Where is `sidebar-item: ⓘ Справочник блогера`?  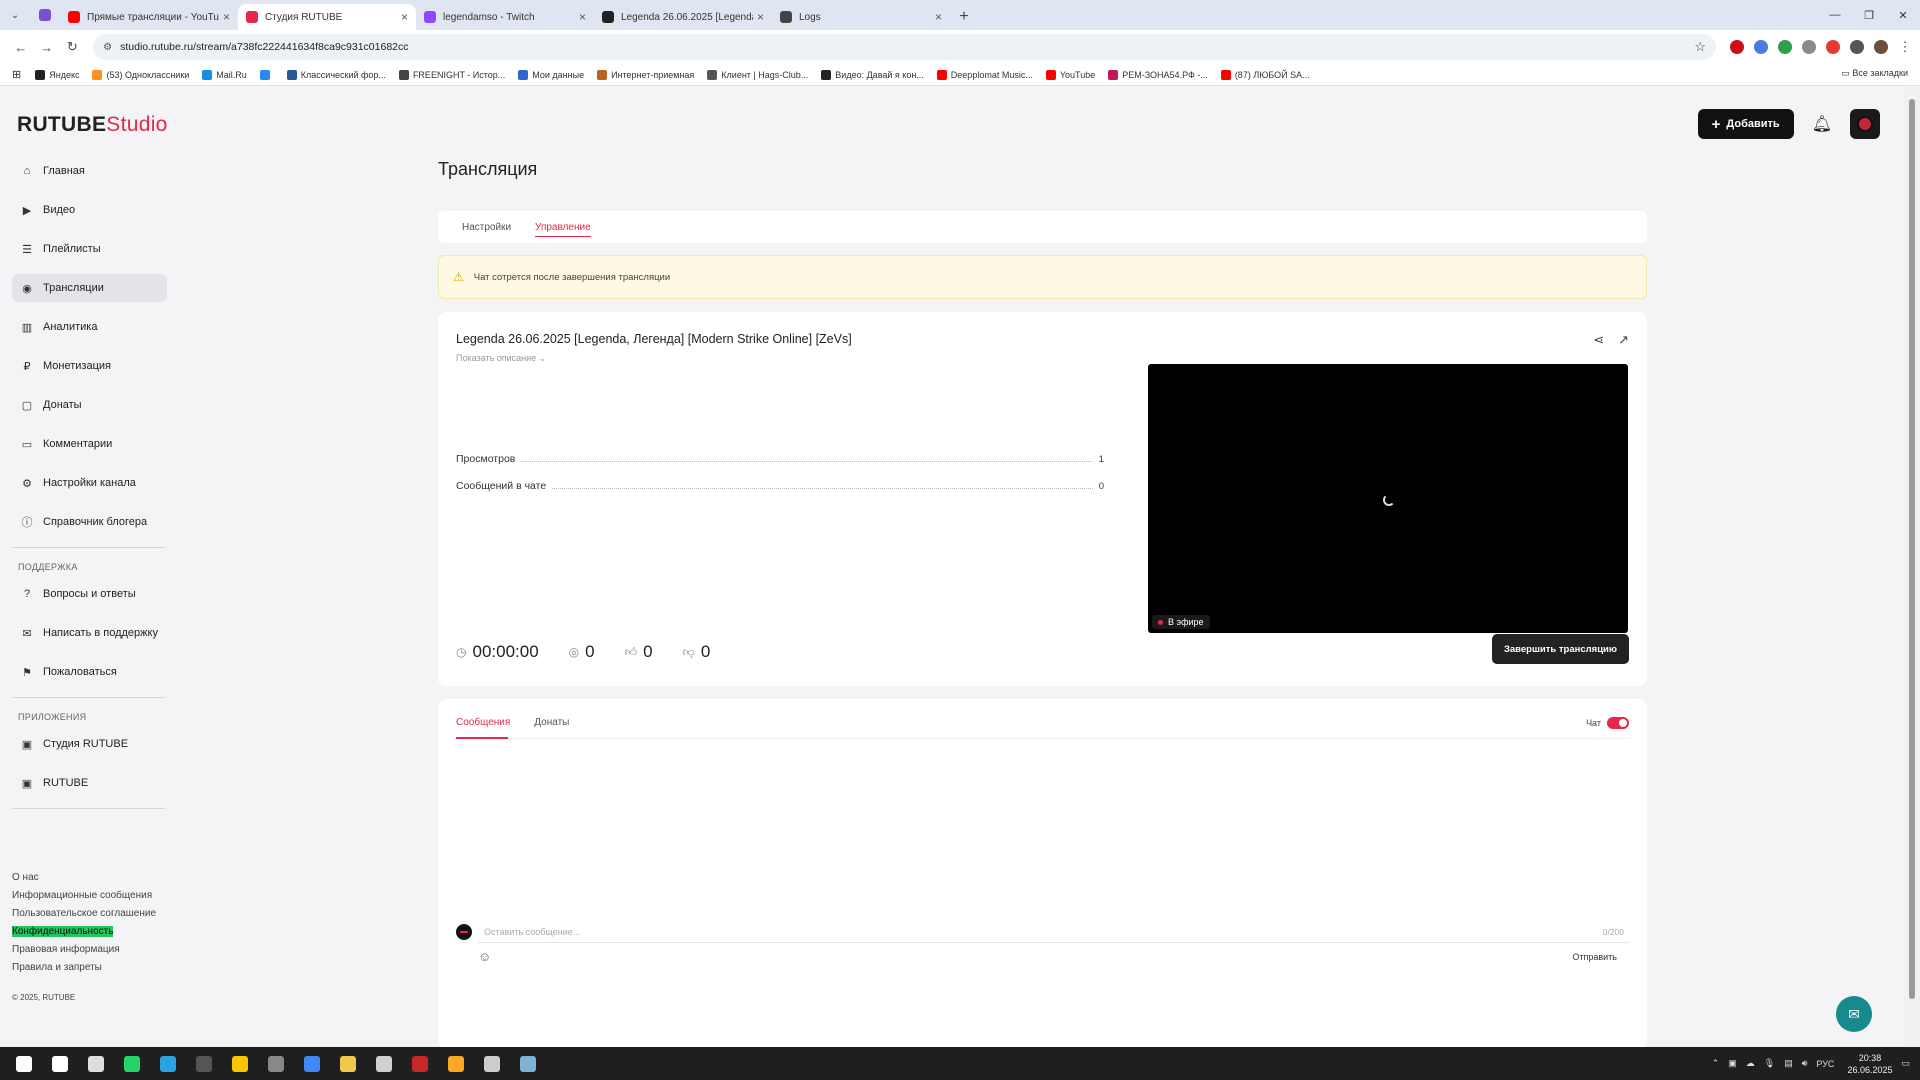
sidebar-item: ⓘ Справочник блогера is located at coordinates (89, 522).